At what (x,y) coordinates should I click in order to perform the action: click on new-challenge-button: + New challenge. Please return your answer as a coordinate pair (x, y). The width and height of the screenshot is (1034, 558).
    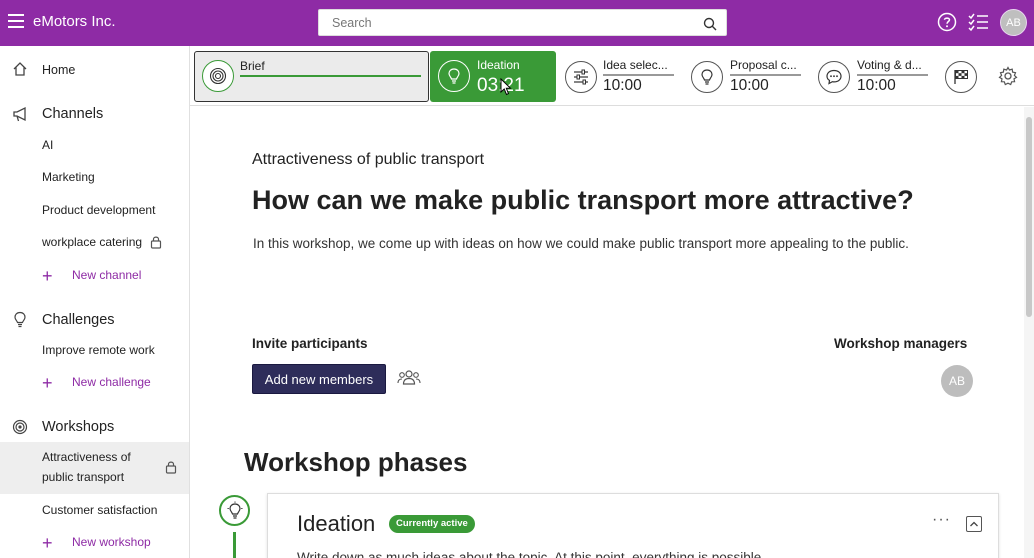
    Looking at the image, I should click on (94, 383).